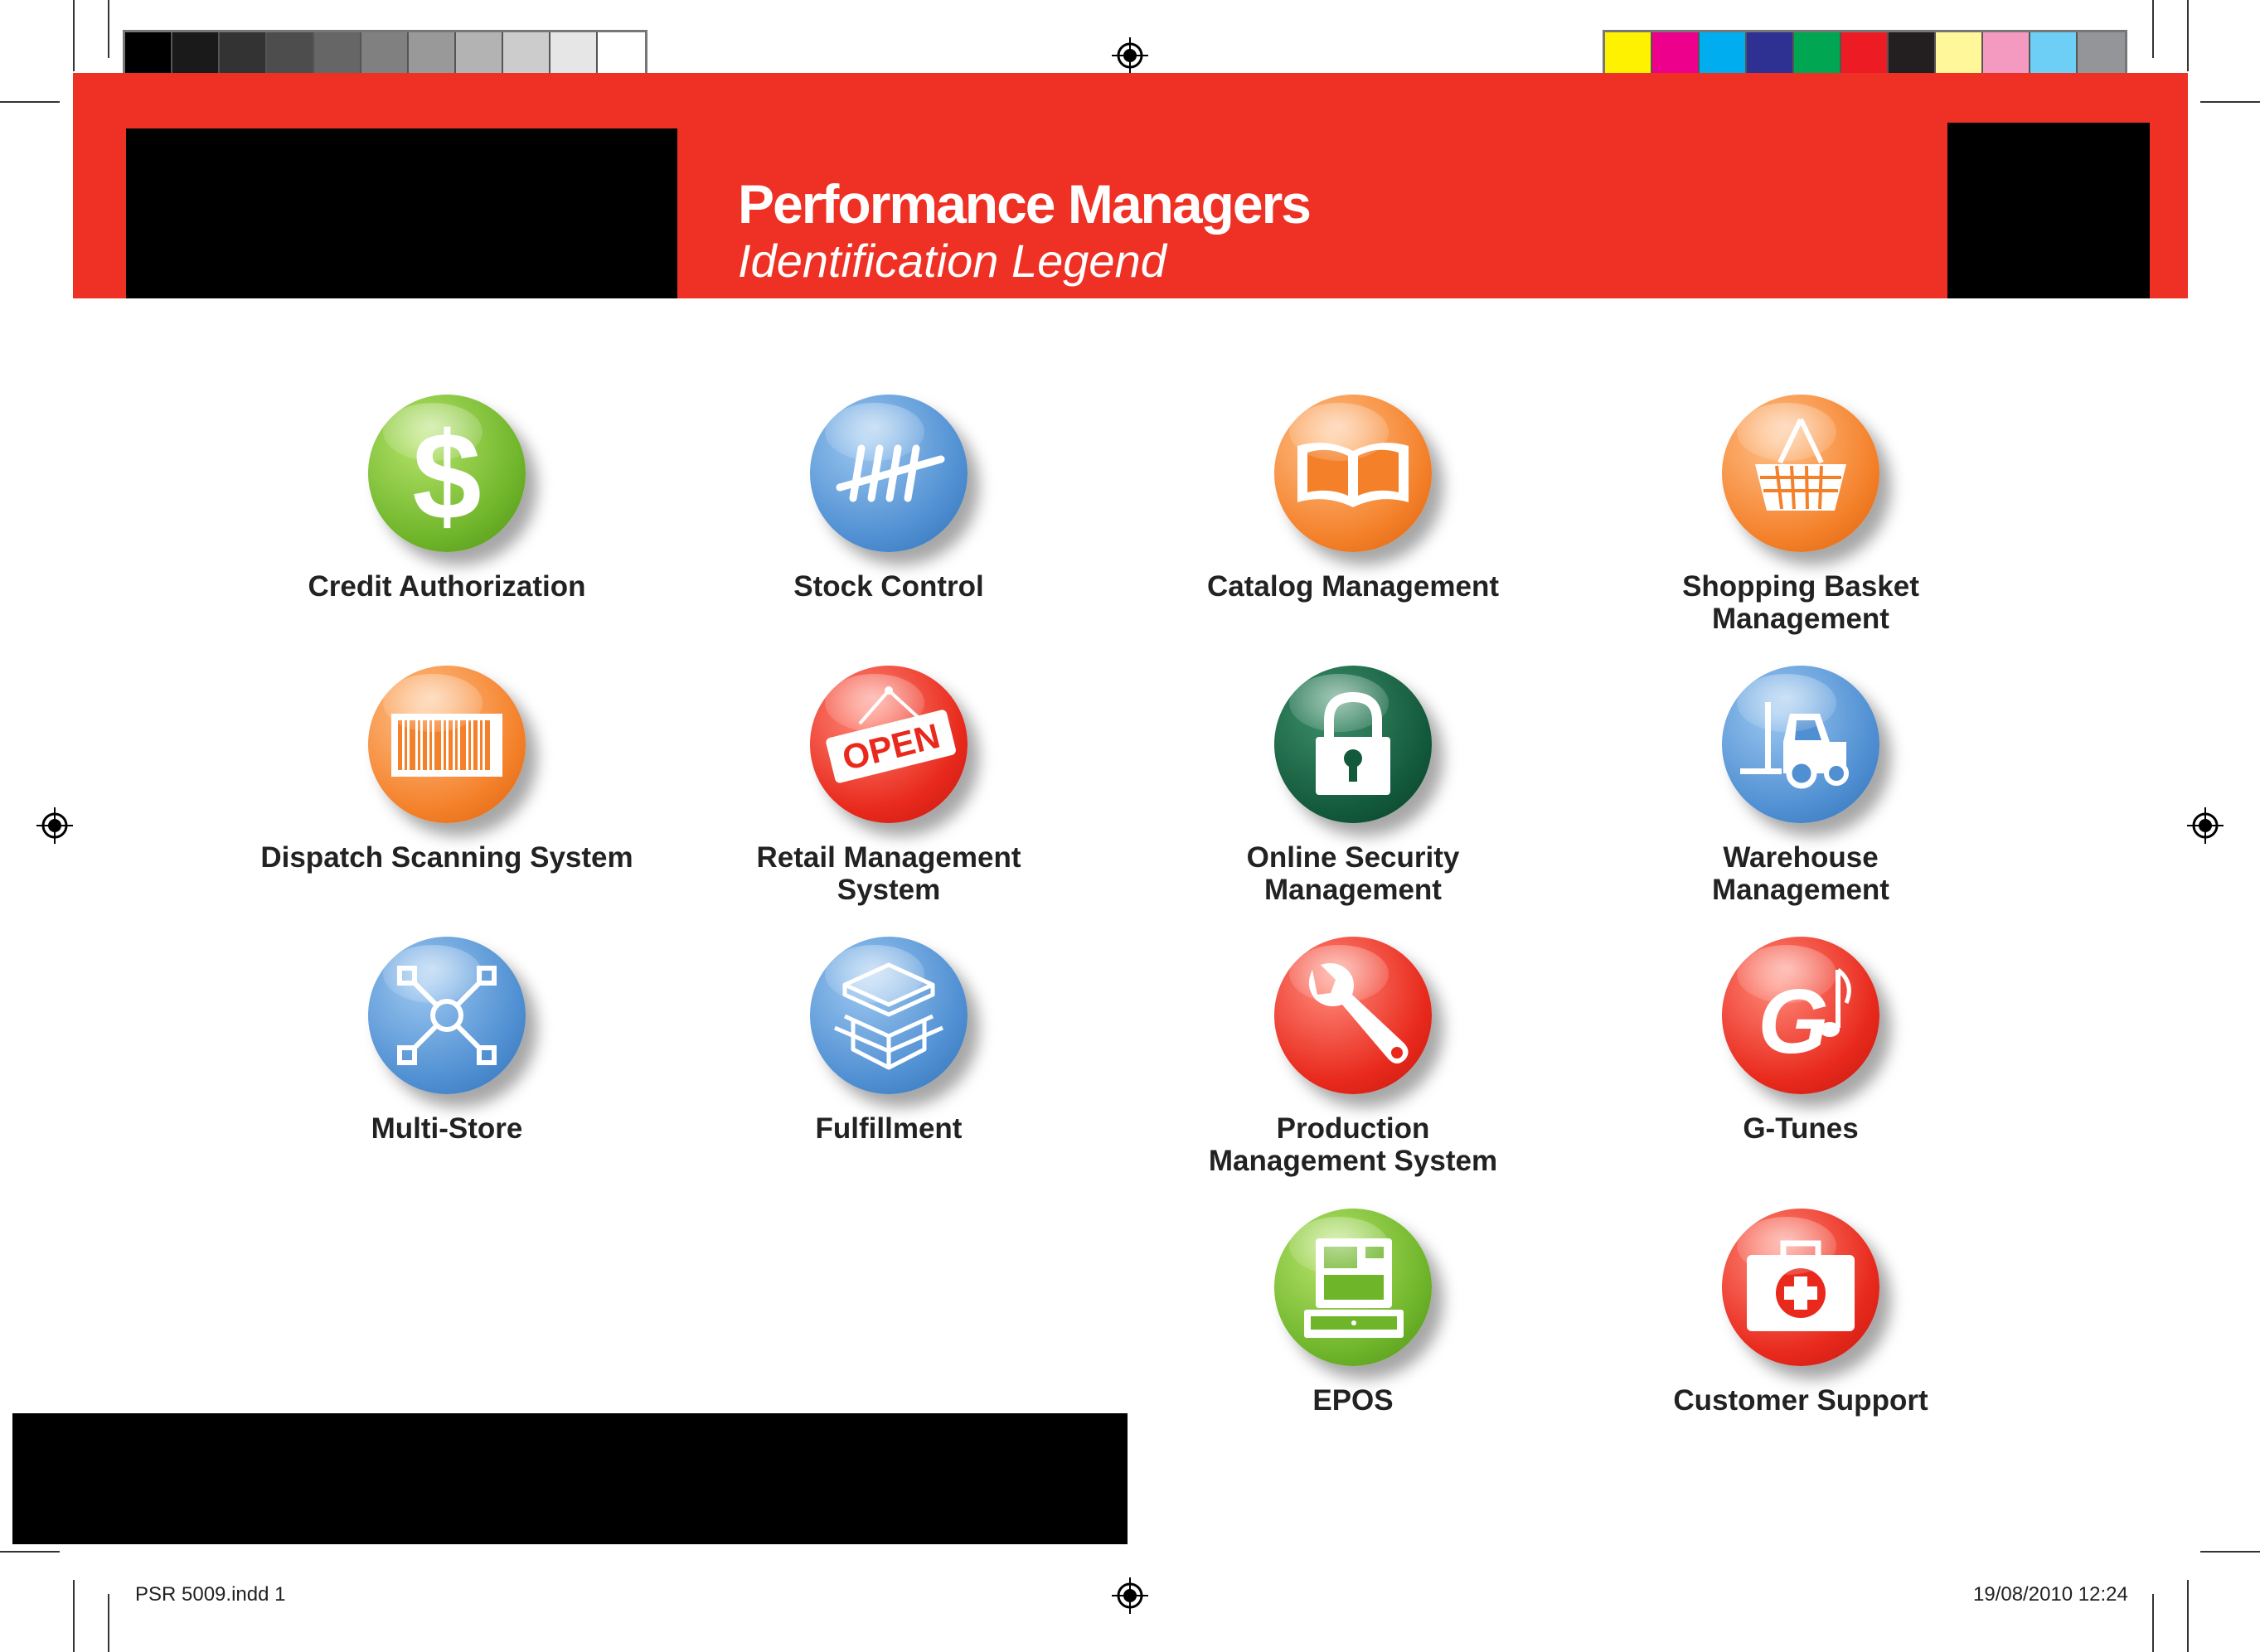 The image size is (2260, 1652). Describe the element at coordinates (1800, 602) in the screenshot. I see `legend-label: Shopping Basket Management` at that location.